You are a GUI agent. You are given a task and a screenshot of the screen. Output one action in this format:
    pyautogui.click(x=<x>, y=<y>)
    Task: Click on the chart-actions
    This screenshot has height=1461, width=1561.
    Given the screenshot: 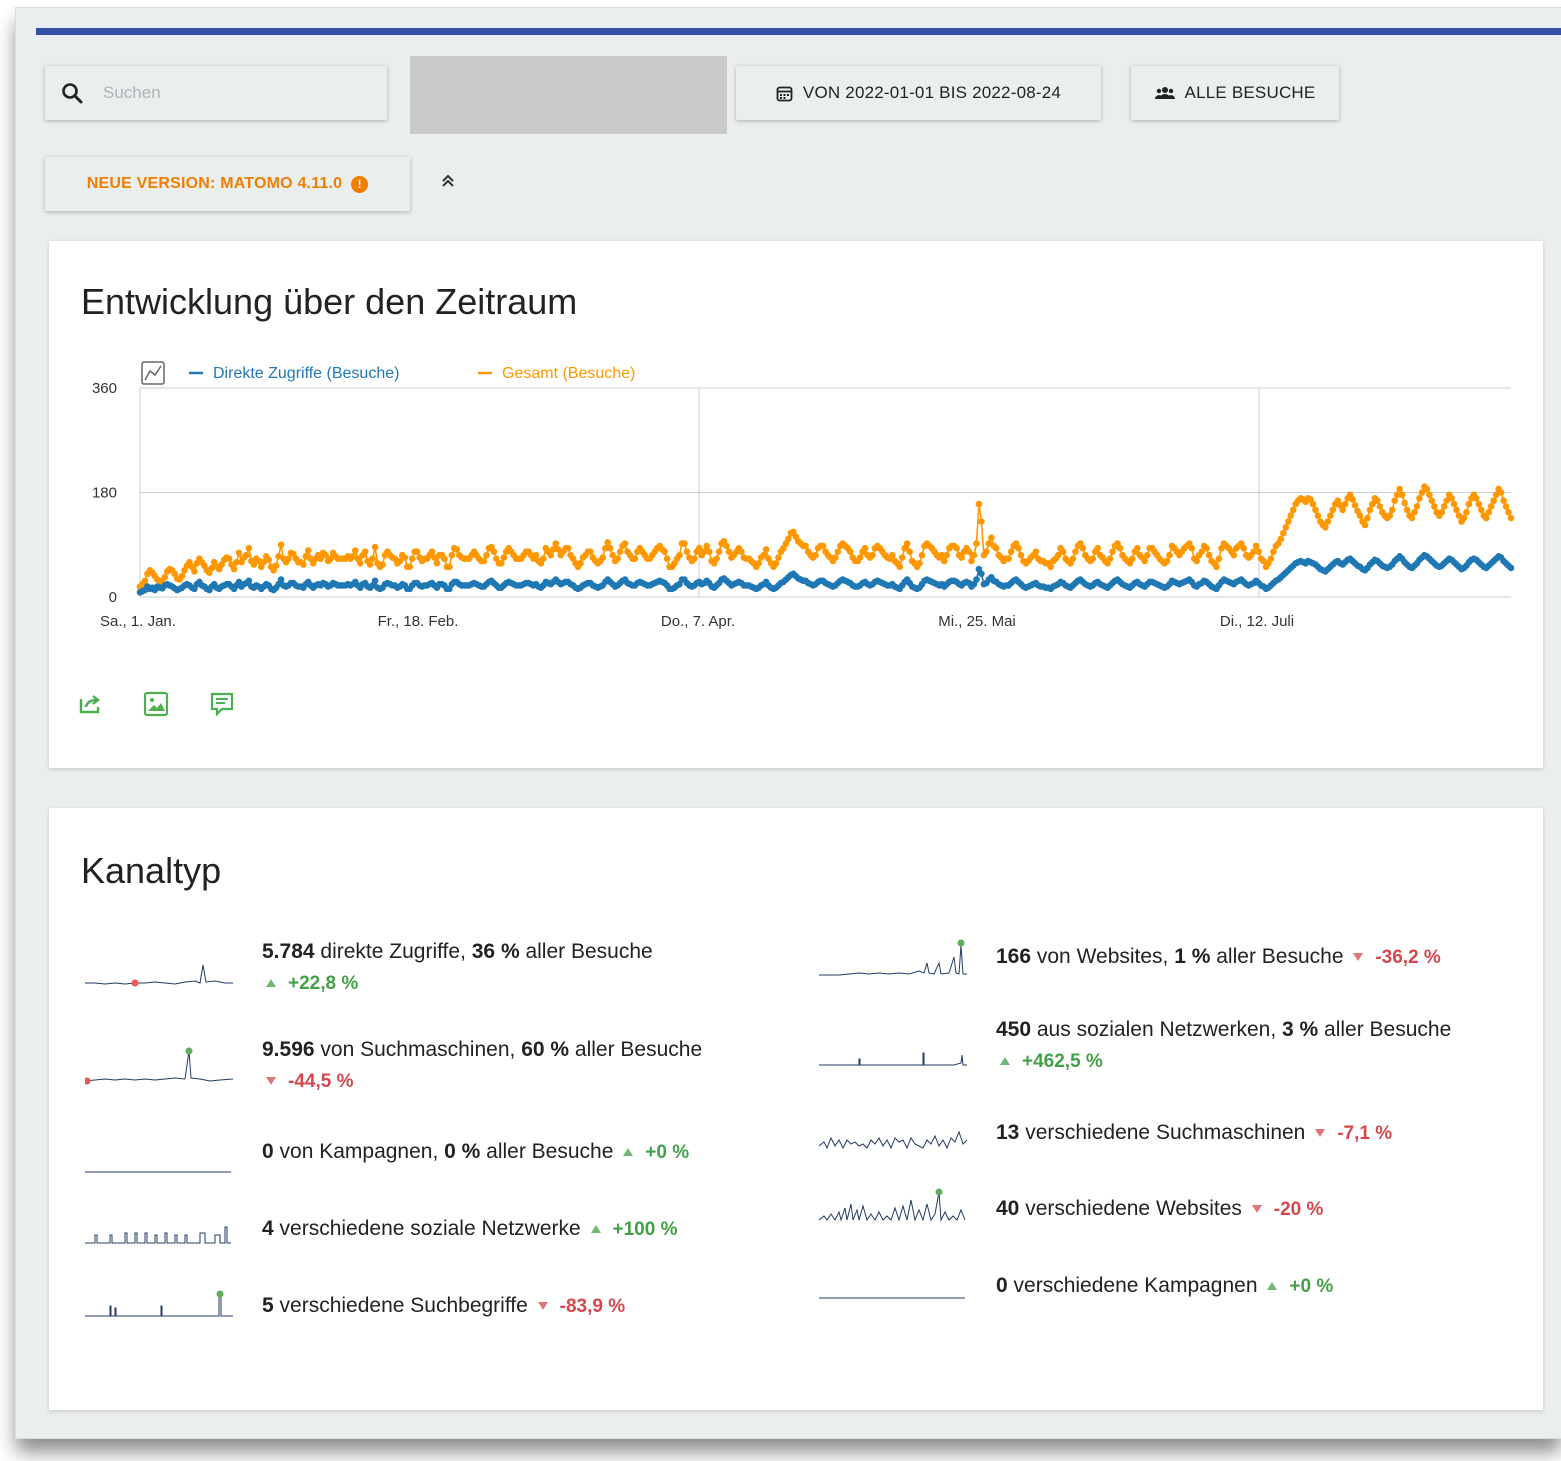 What is the action you would take?
    pyautogui.click(x=156, y=704)
    